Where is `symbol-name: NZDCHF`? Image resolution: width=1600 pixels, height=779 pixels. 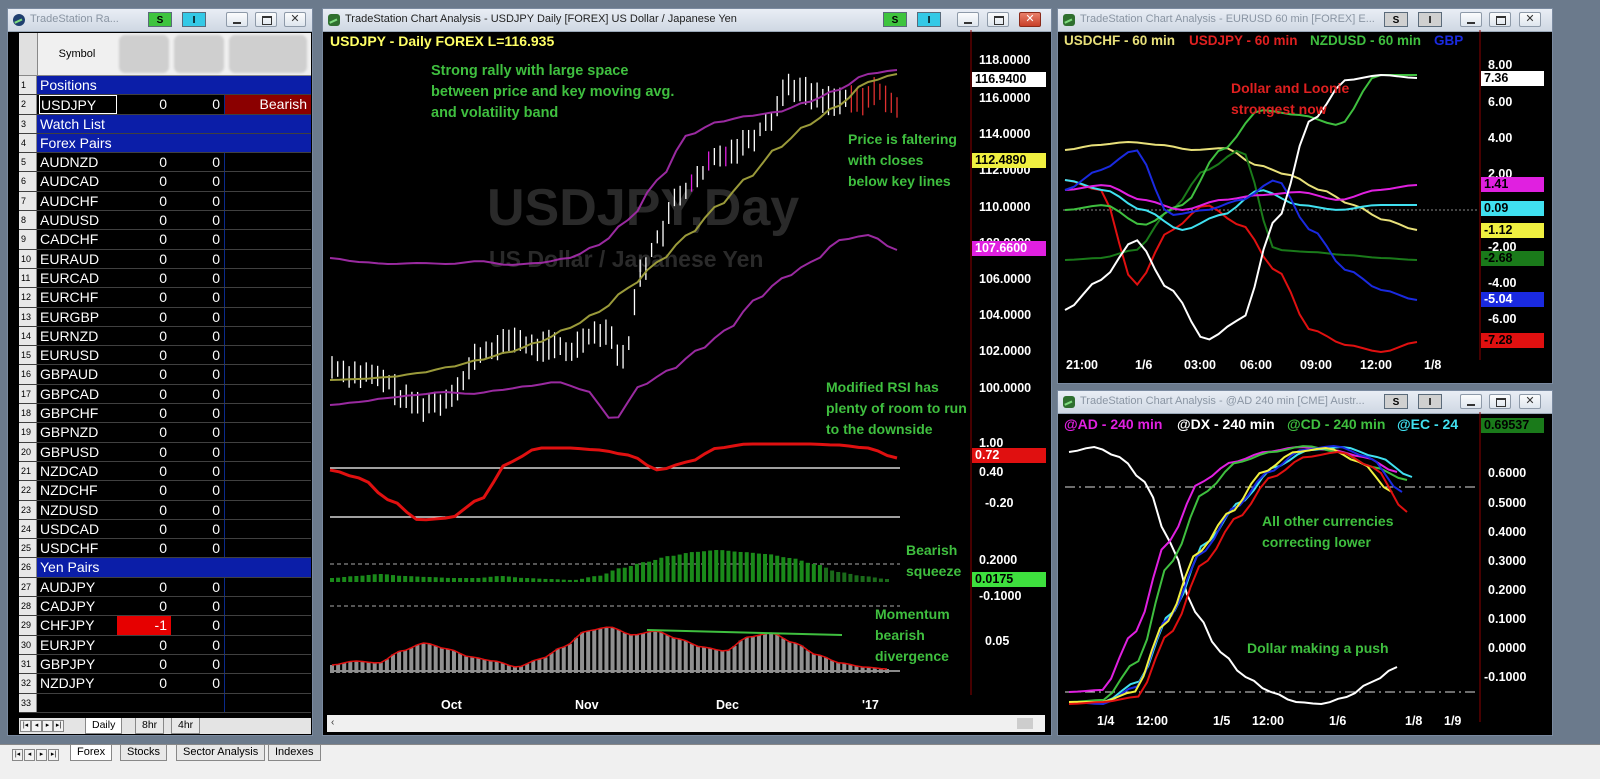
symbol-name: NZDCHF is located at coordinates (78, 490).